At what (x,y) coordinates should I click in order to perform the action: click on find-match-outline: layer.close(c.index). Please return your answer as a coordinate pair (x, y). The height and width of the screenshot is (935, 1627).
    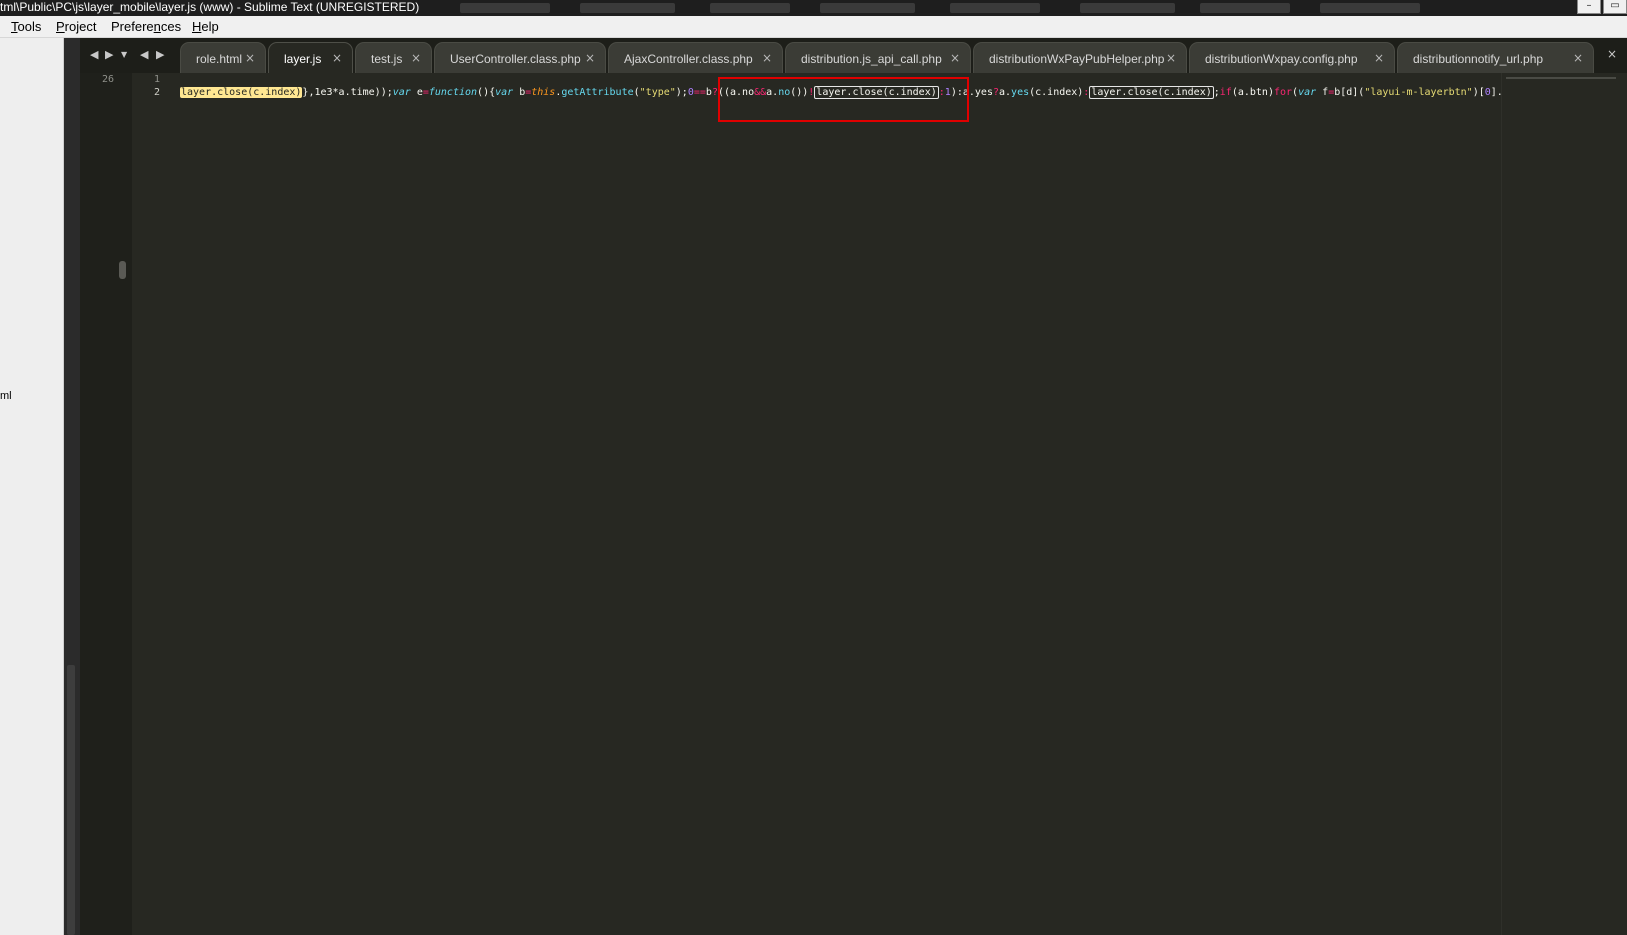
    Looking at the image, I should click on (1151, 92).